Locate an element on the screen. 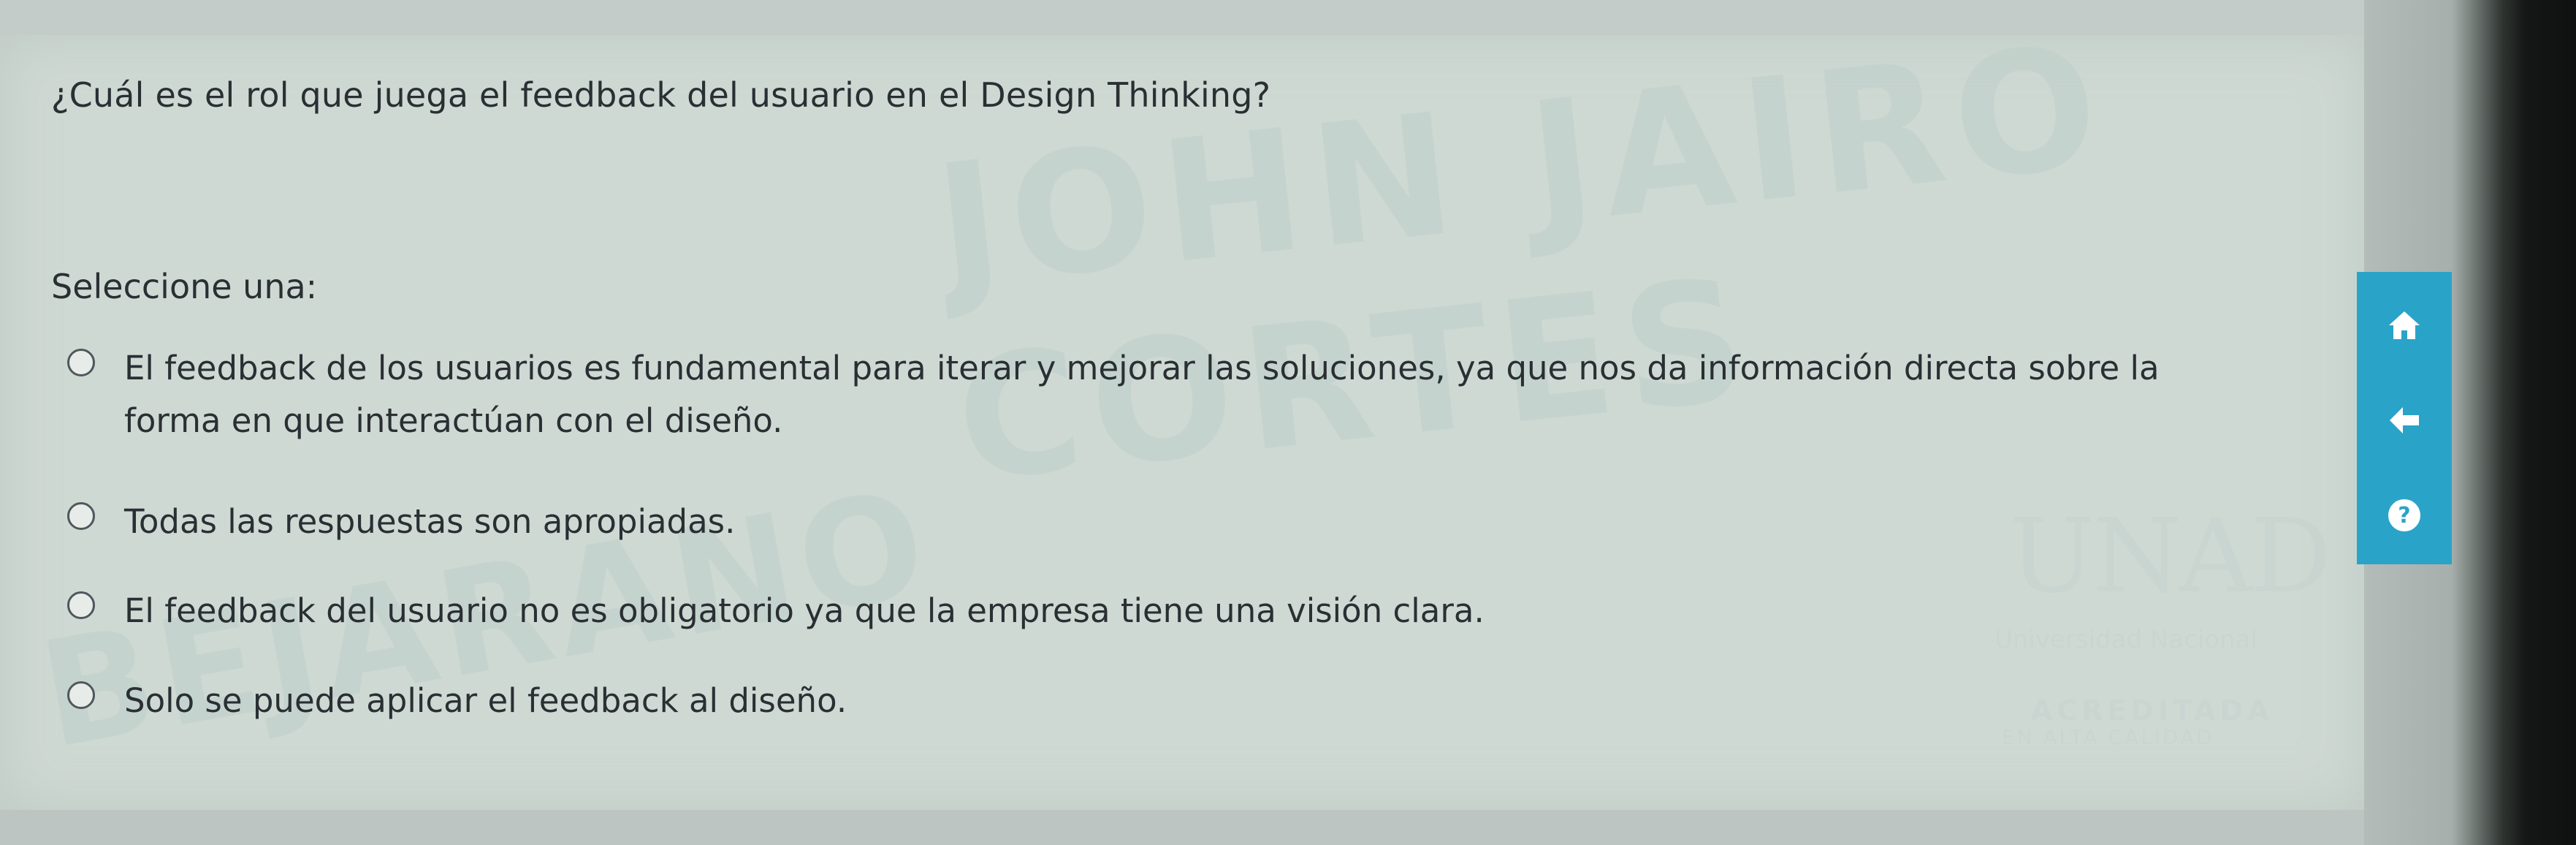 Image resolution: width=2576 pixels, height=845 pixels. home-icon is located at coordinates (2404, 325).